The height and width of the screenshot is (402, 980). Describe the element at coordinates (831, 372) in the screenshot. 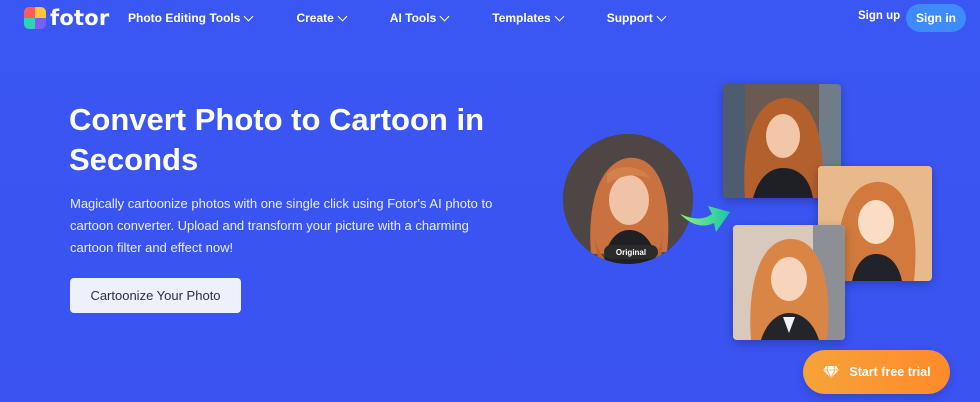

I see `diamond-icon` at that location.